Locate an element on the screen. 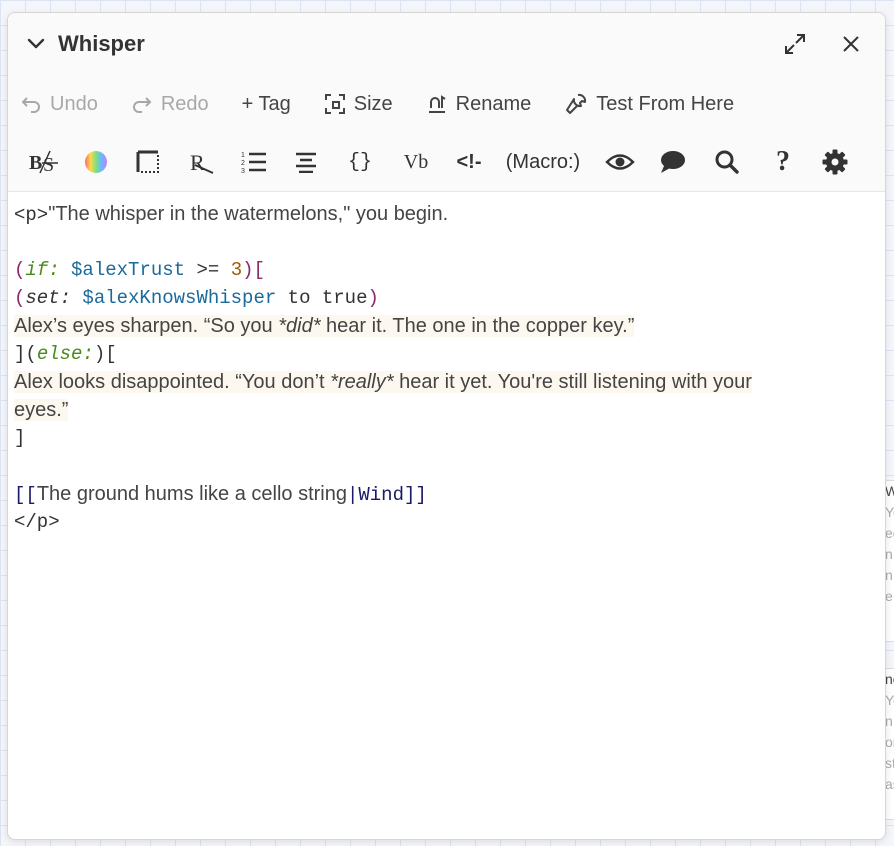 Image resolution: width=894 pixels, height=846 pixels. verbatim-button: Vb is located at coordinates (416, 162).